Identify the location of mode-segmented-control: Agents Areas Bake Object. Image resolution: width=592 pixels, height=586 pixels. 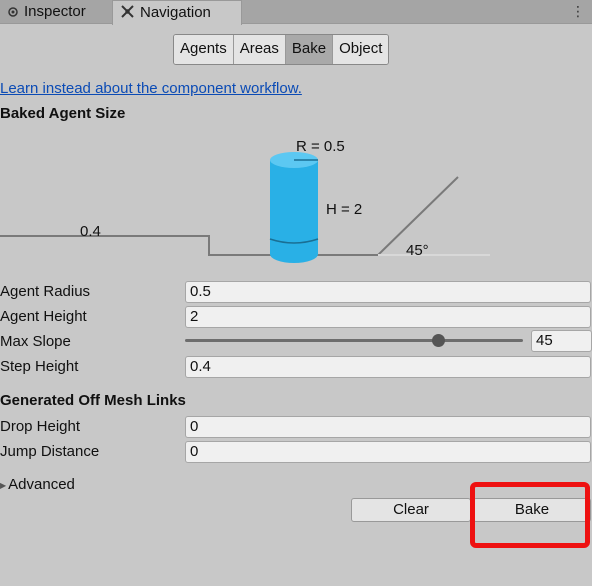
(281, 49).